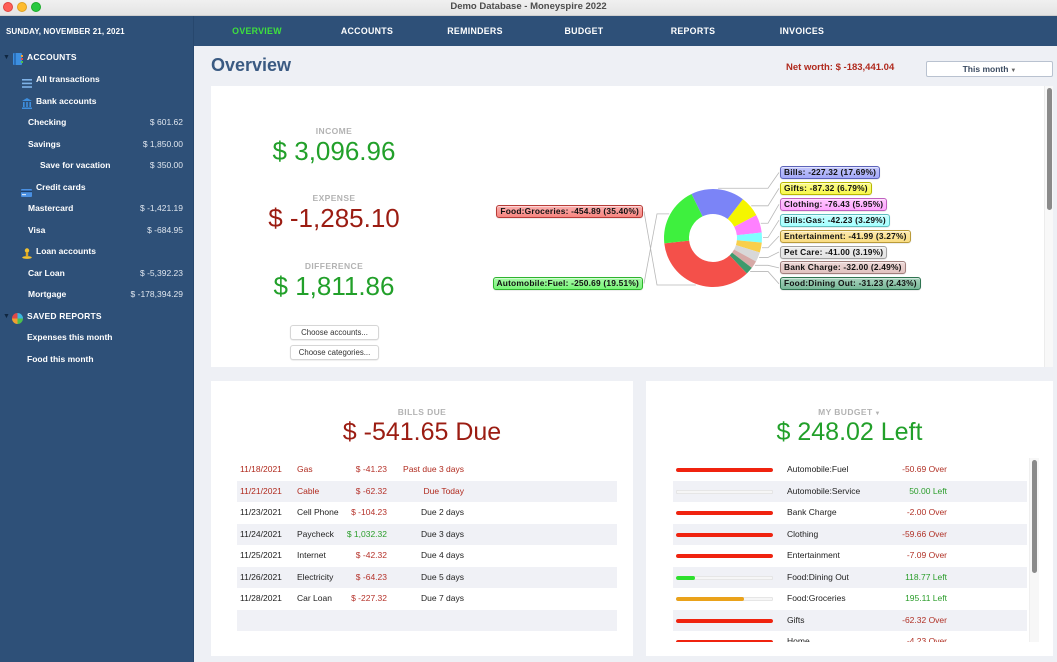 The height and width of the screenshot is (662, 1057). What do you see at coordinates (64, 315) in the screenshot?
I see `saved-reports-section-label: SAVED REPORTS` at bounding box center [64, 315].